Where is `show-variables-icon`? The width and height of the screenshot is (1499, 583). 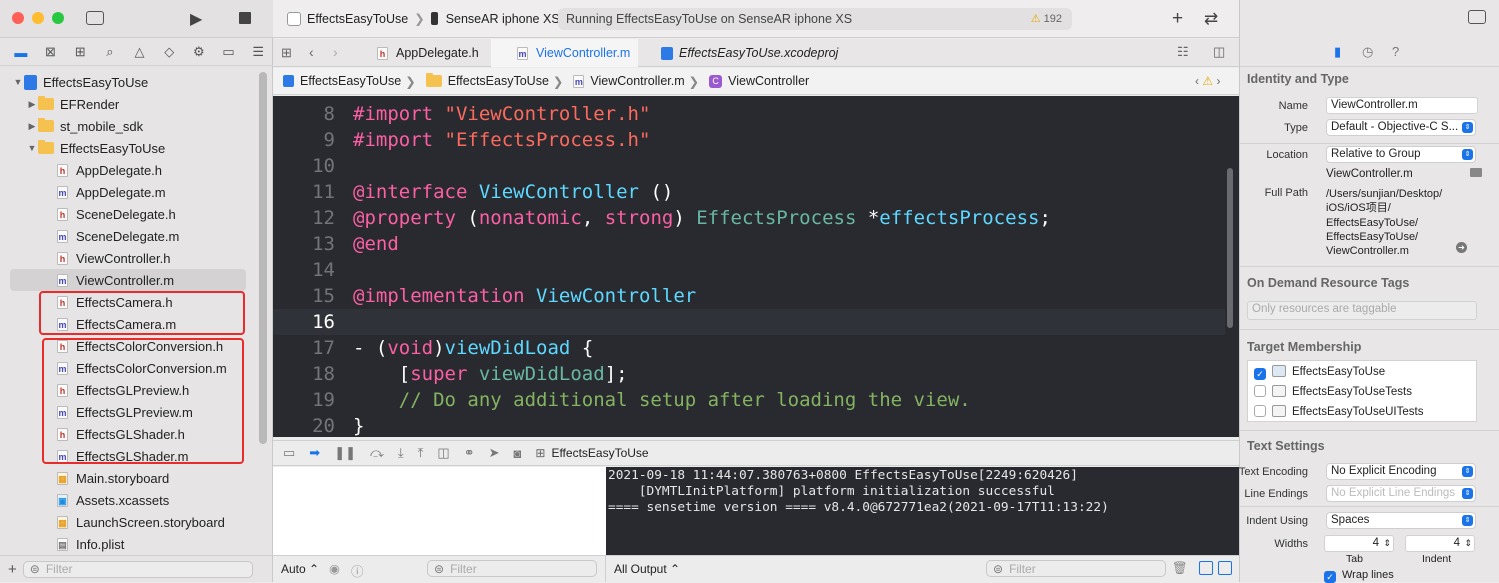 show-variables-icon is located at coordinates (1206, 568).